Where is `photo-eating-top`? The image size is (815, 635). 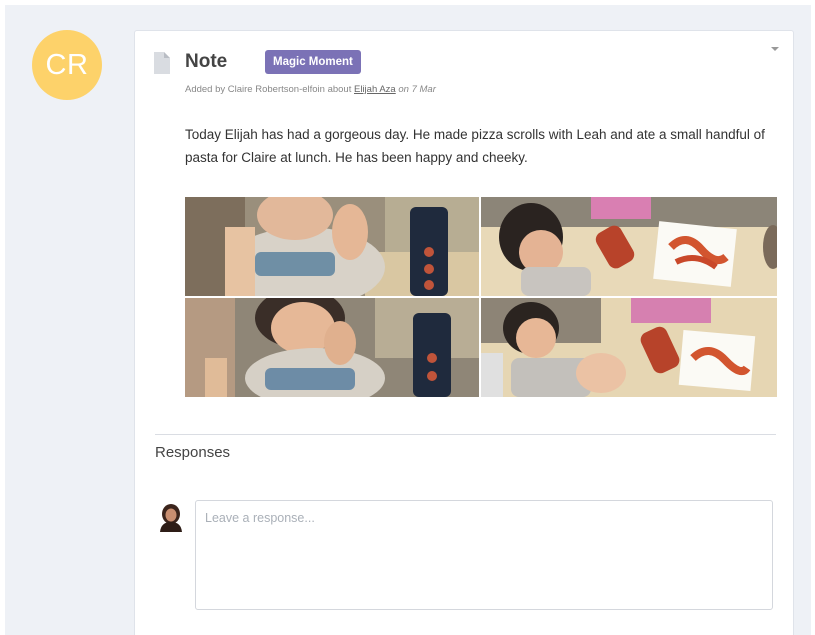
photo-eating-top is located at coordinates (332, 246).